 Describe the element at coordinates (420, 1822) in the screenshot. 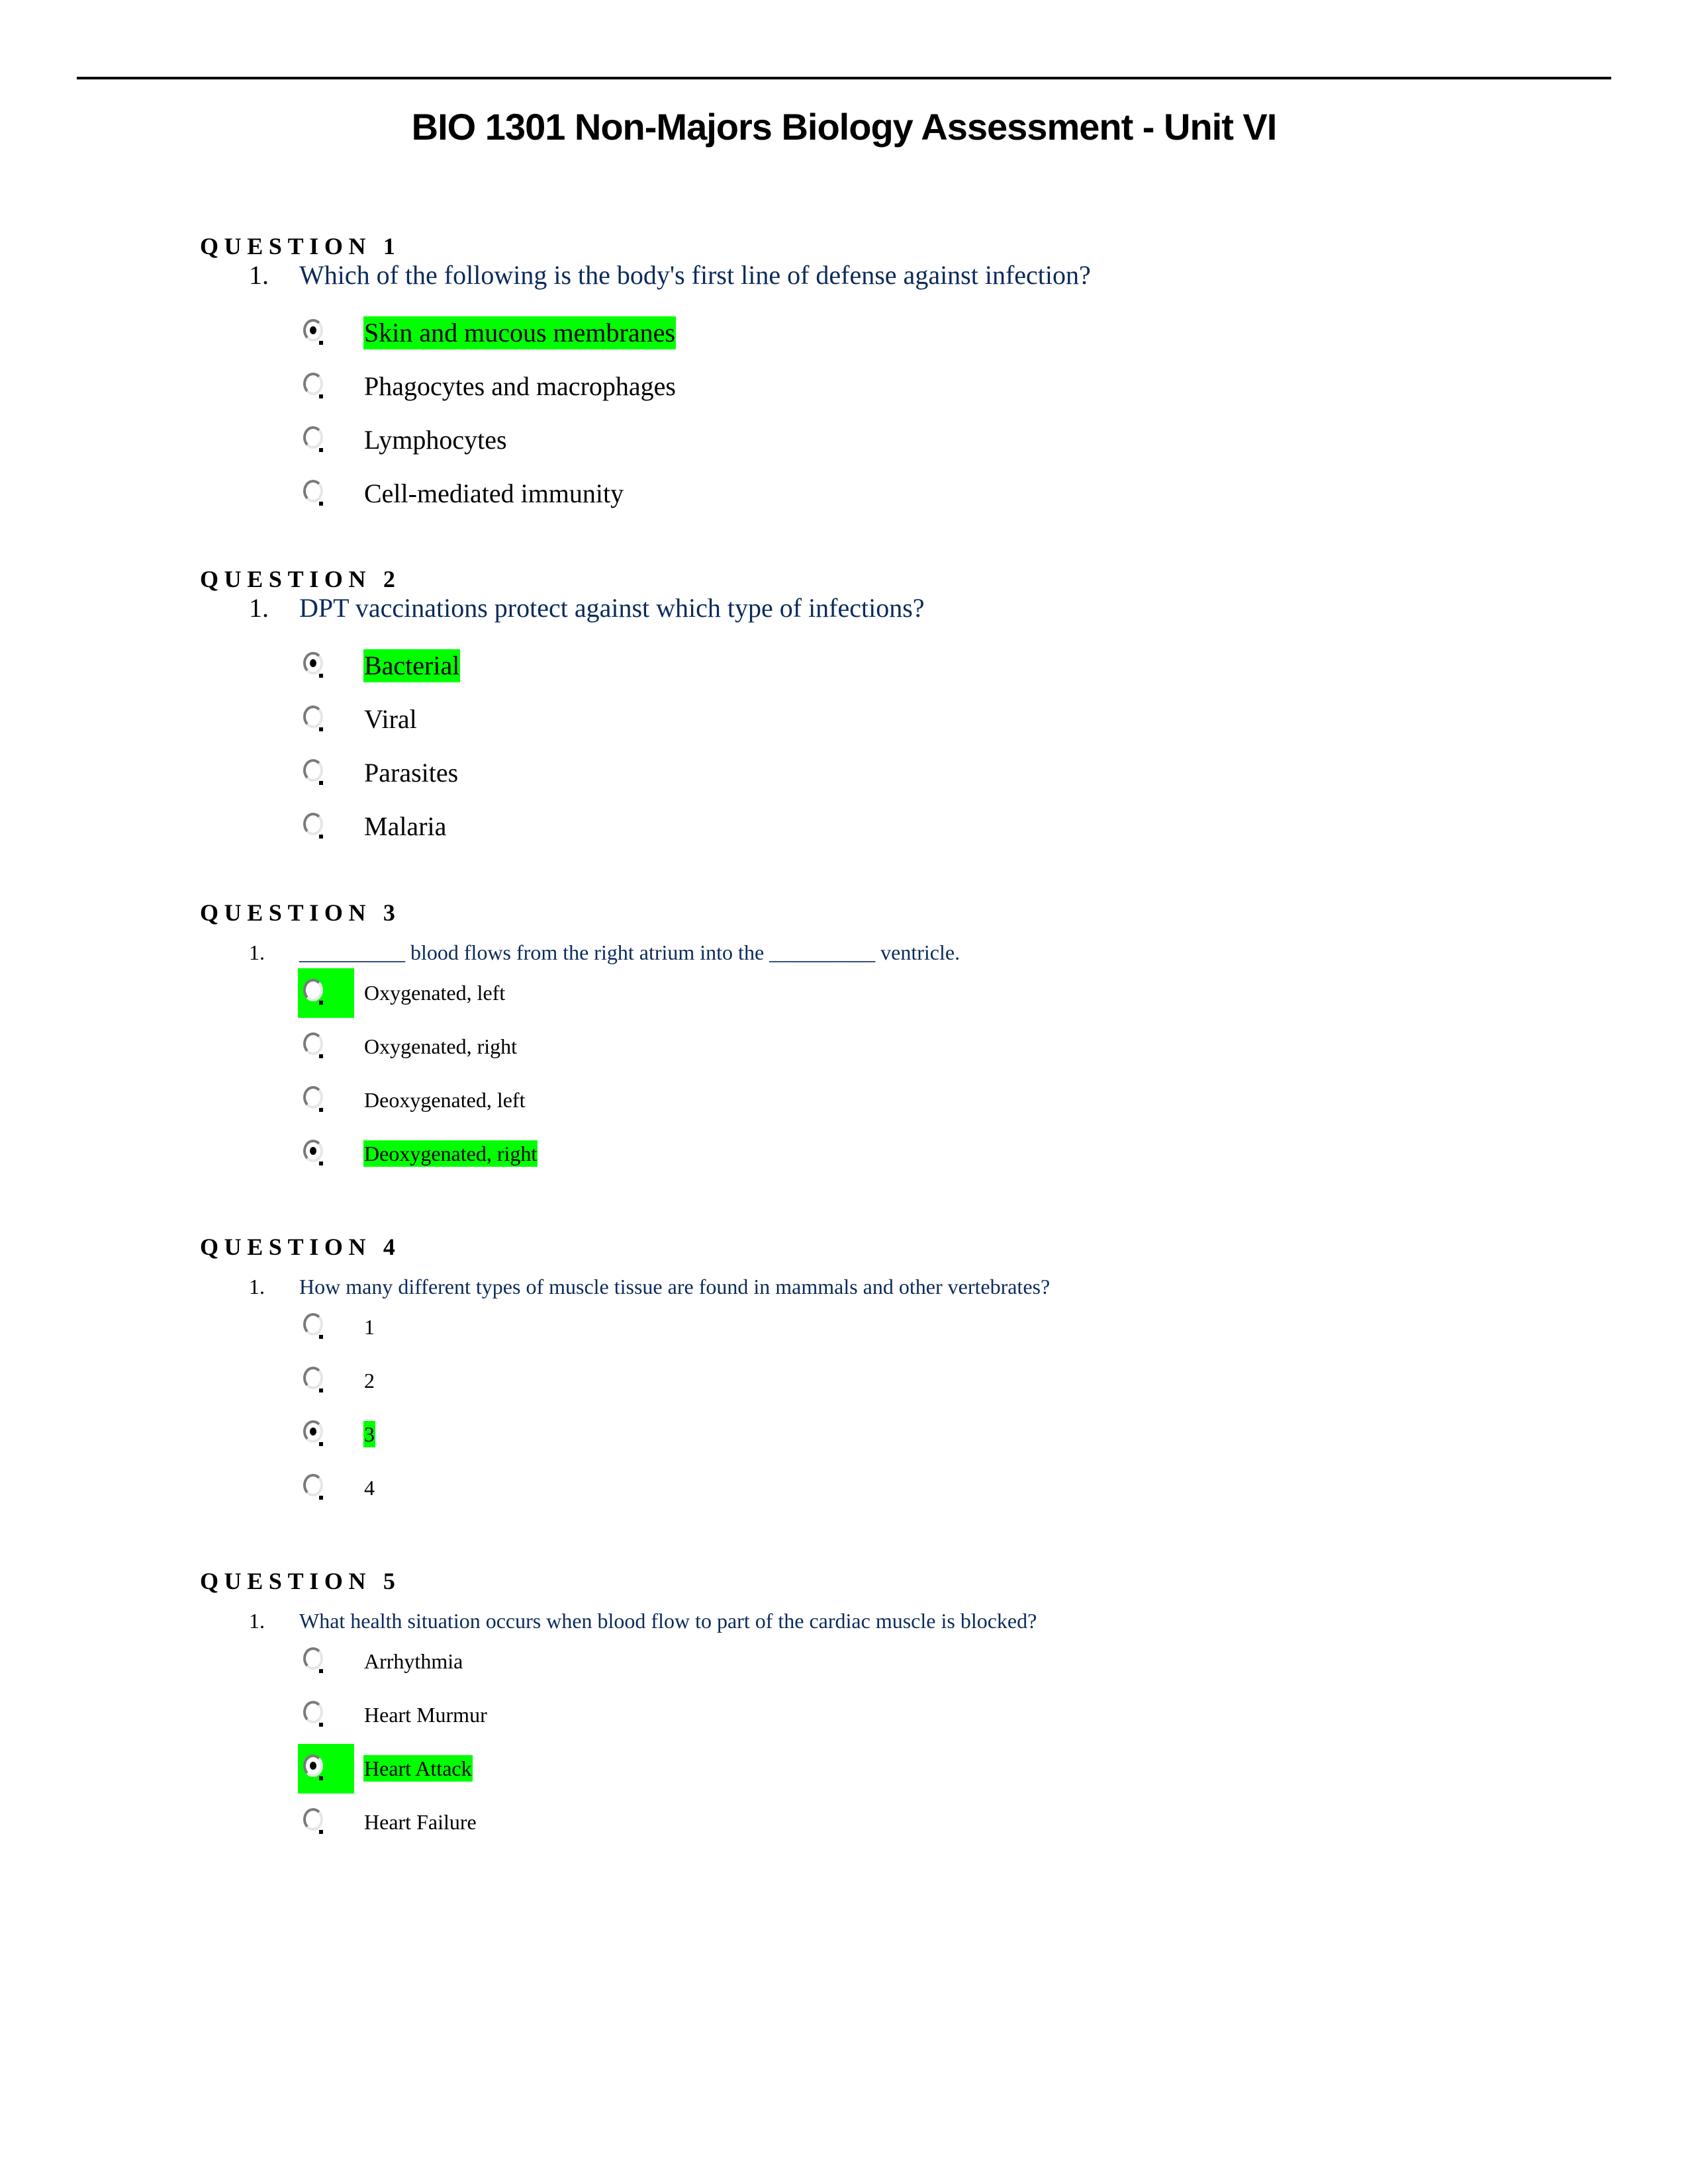

I see `answer-label: Heart Failure` at that location.